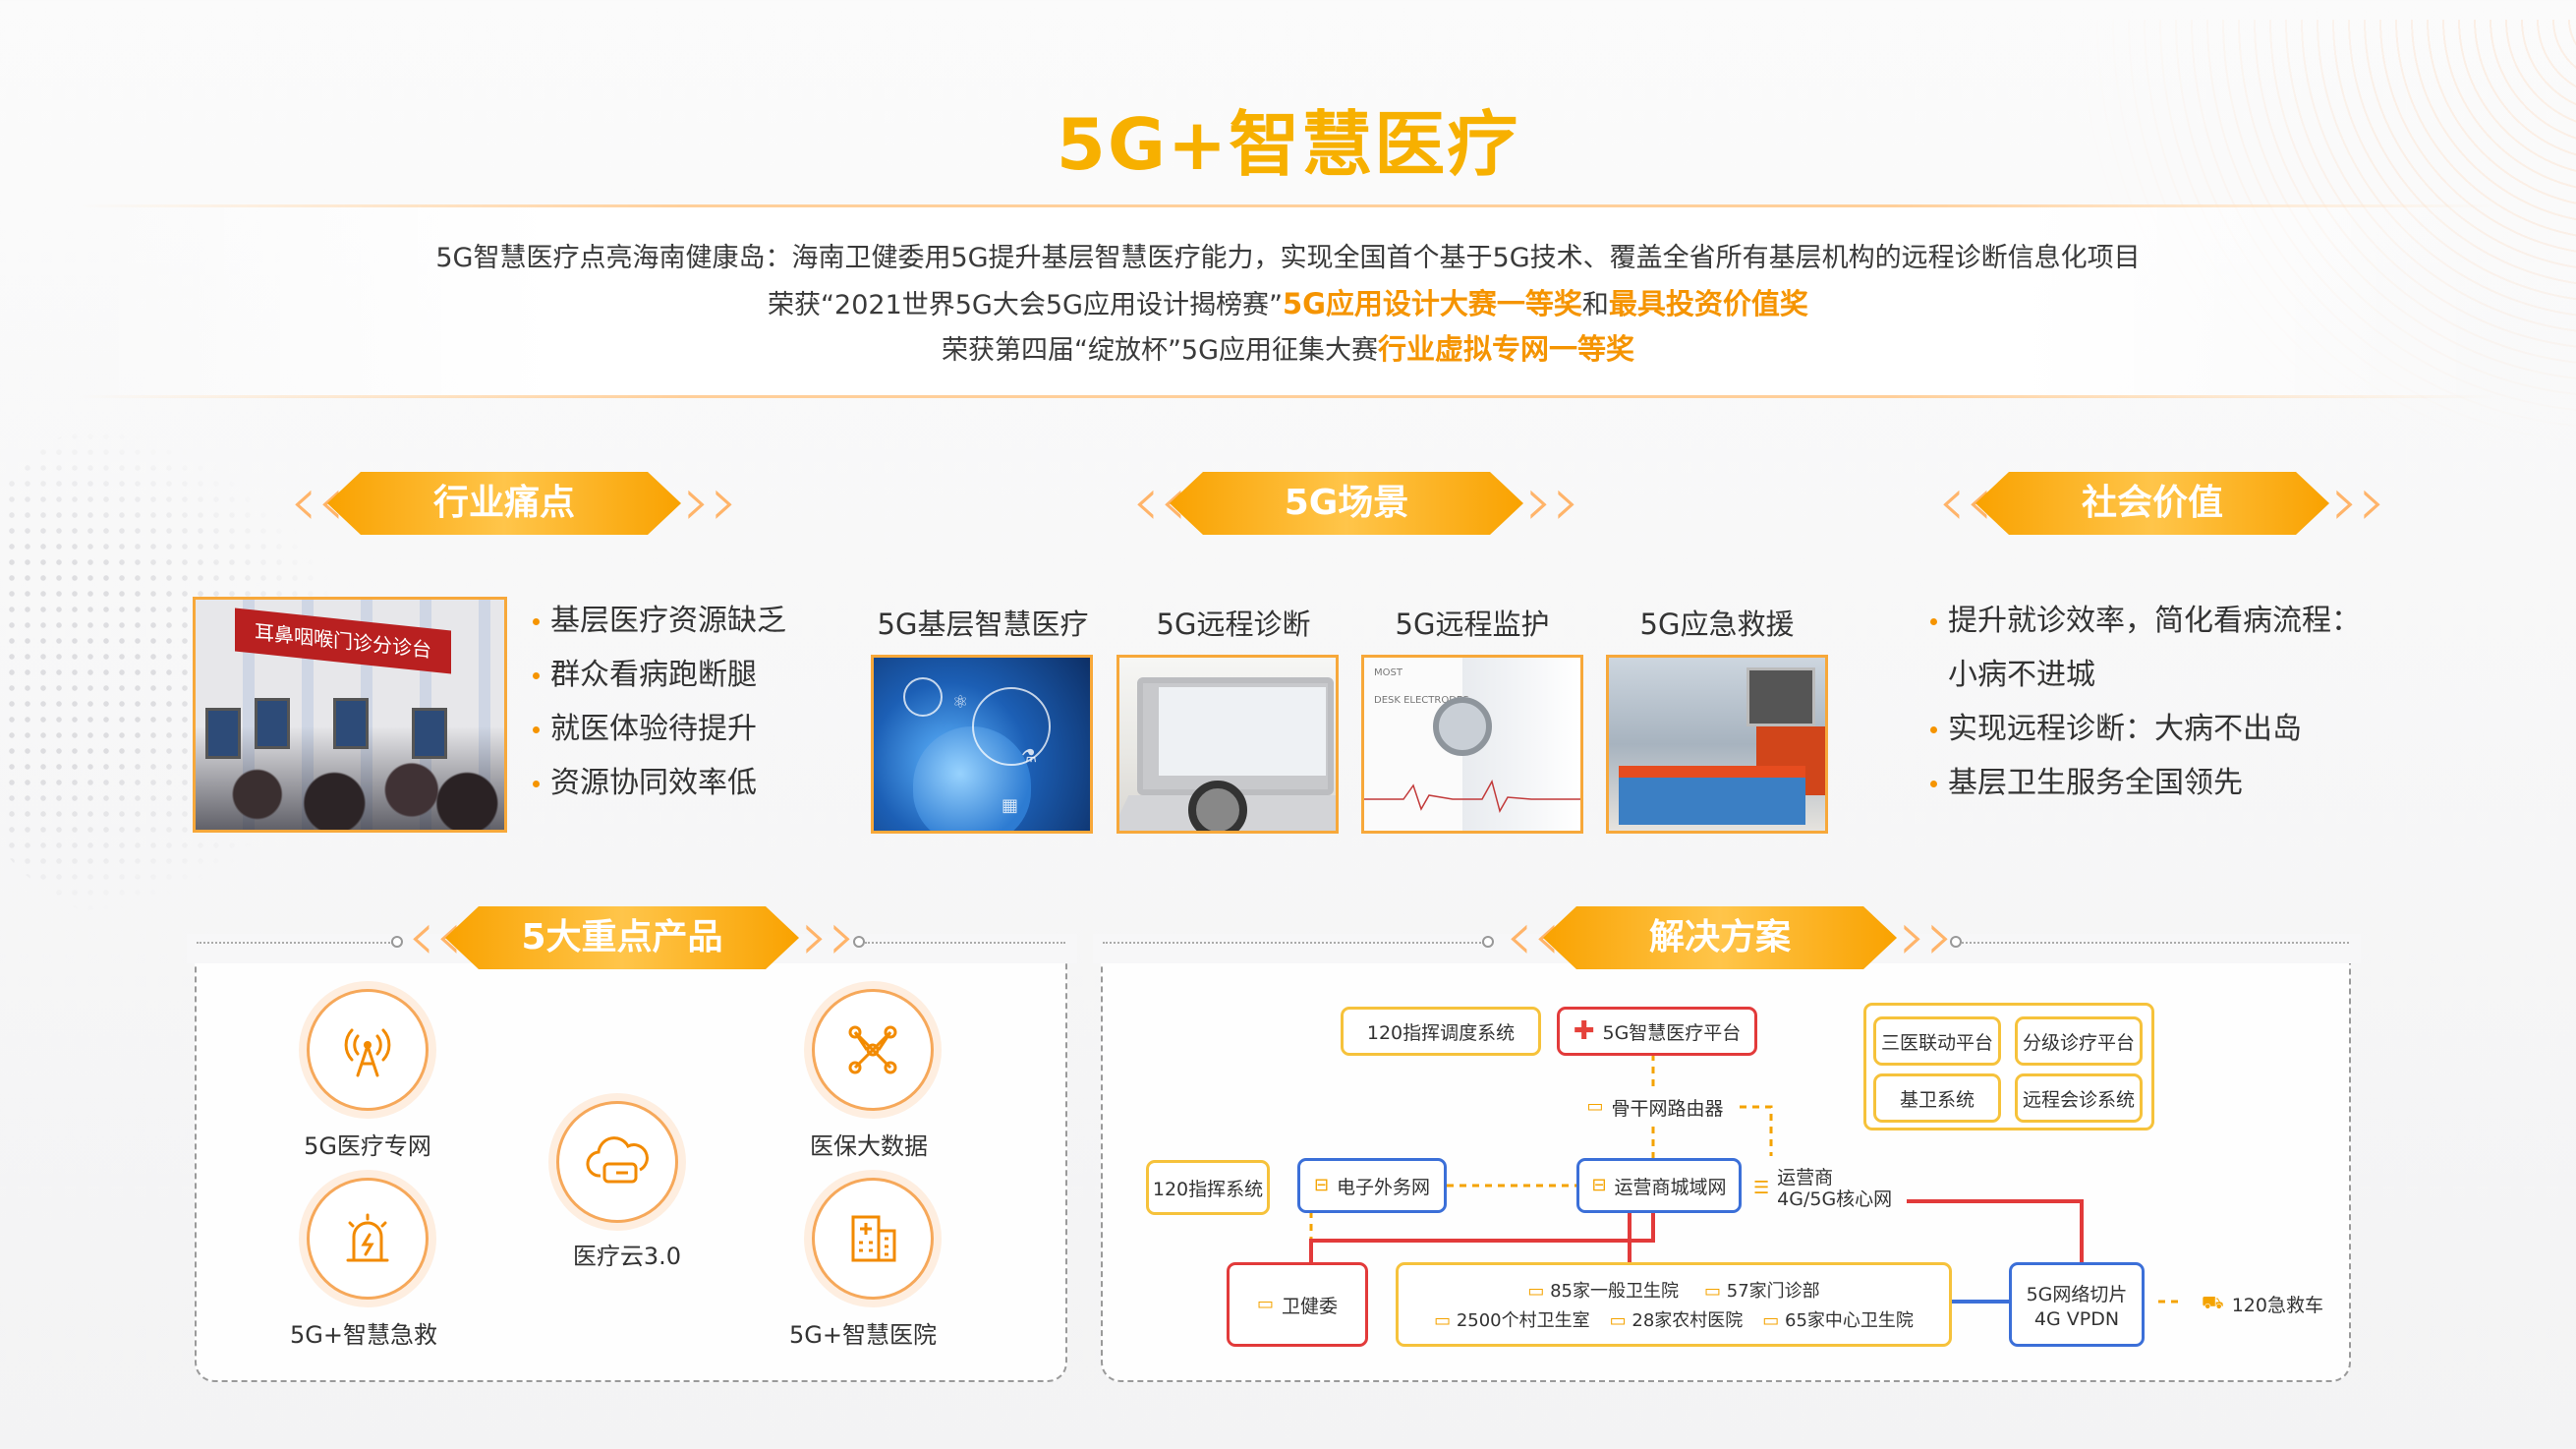 This screenshot has width=2576, height=1449. I want to click on node-label: 120指挥系统, so click(1208, 1189).